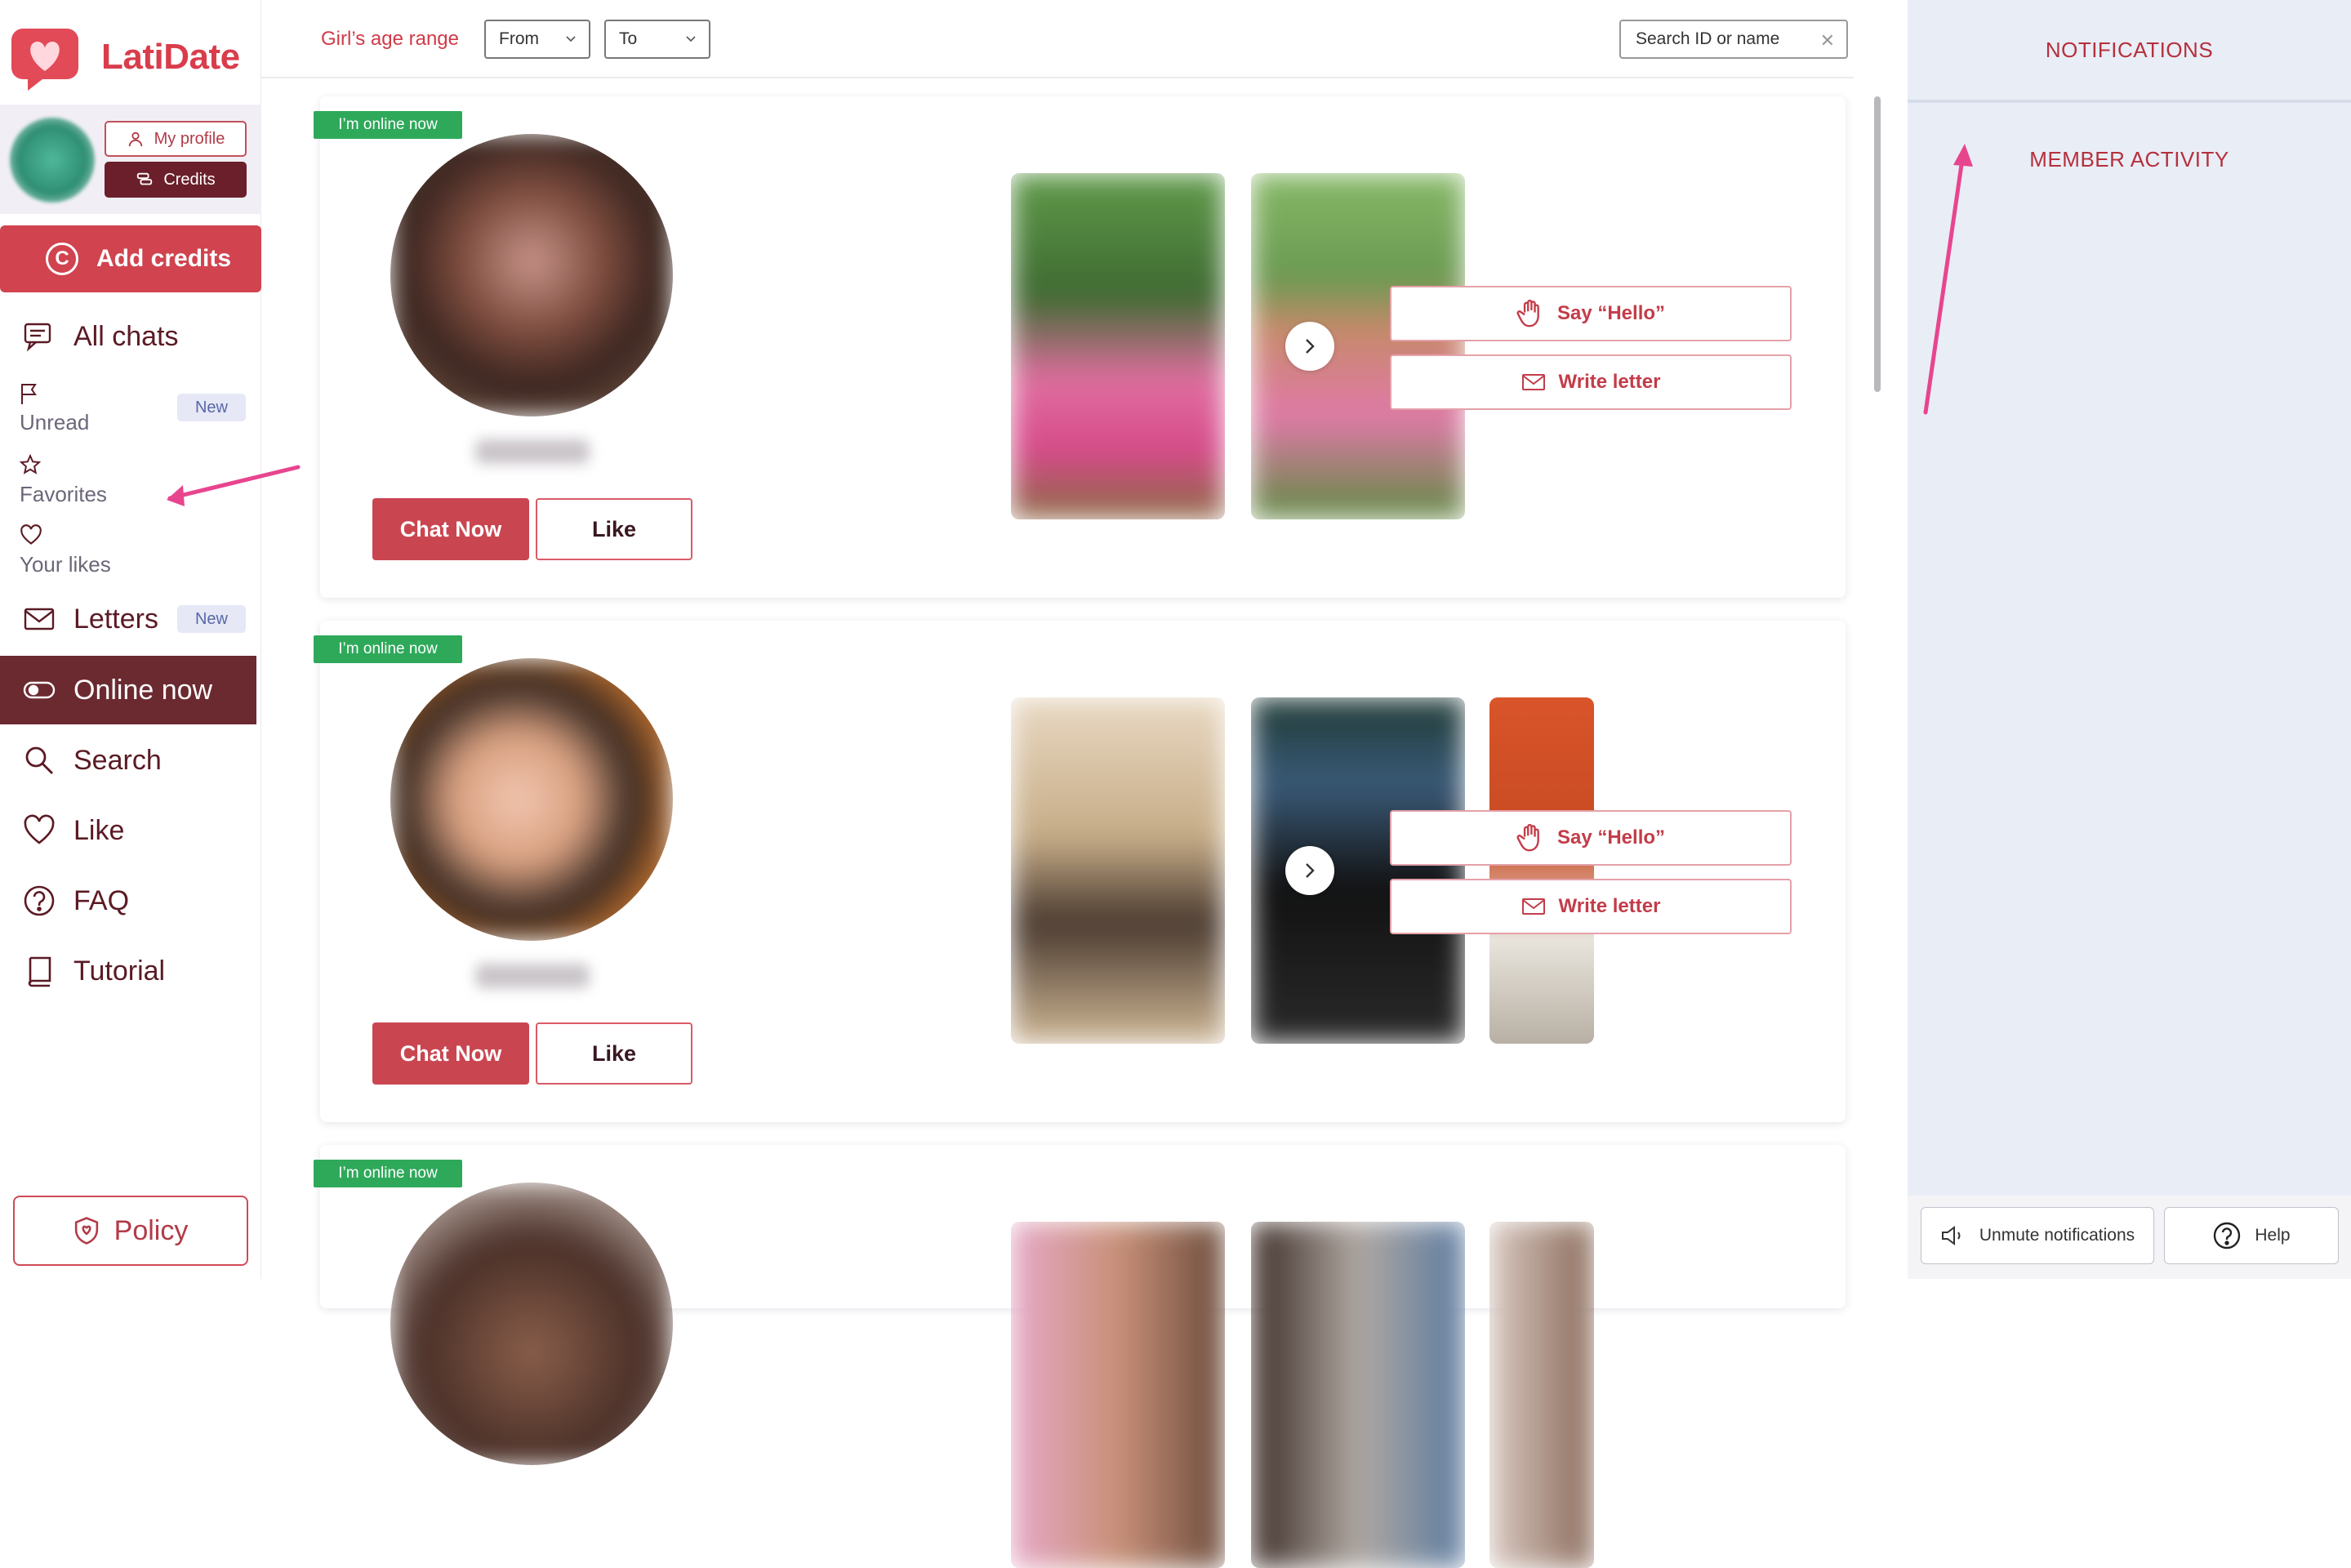 This screenshot has width=2351, height=1568. Describe the element at coordinates (143, 690) in the screenshot. I see `nav-online-now-label: Online now` at that location.